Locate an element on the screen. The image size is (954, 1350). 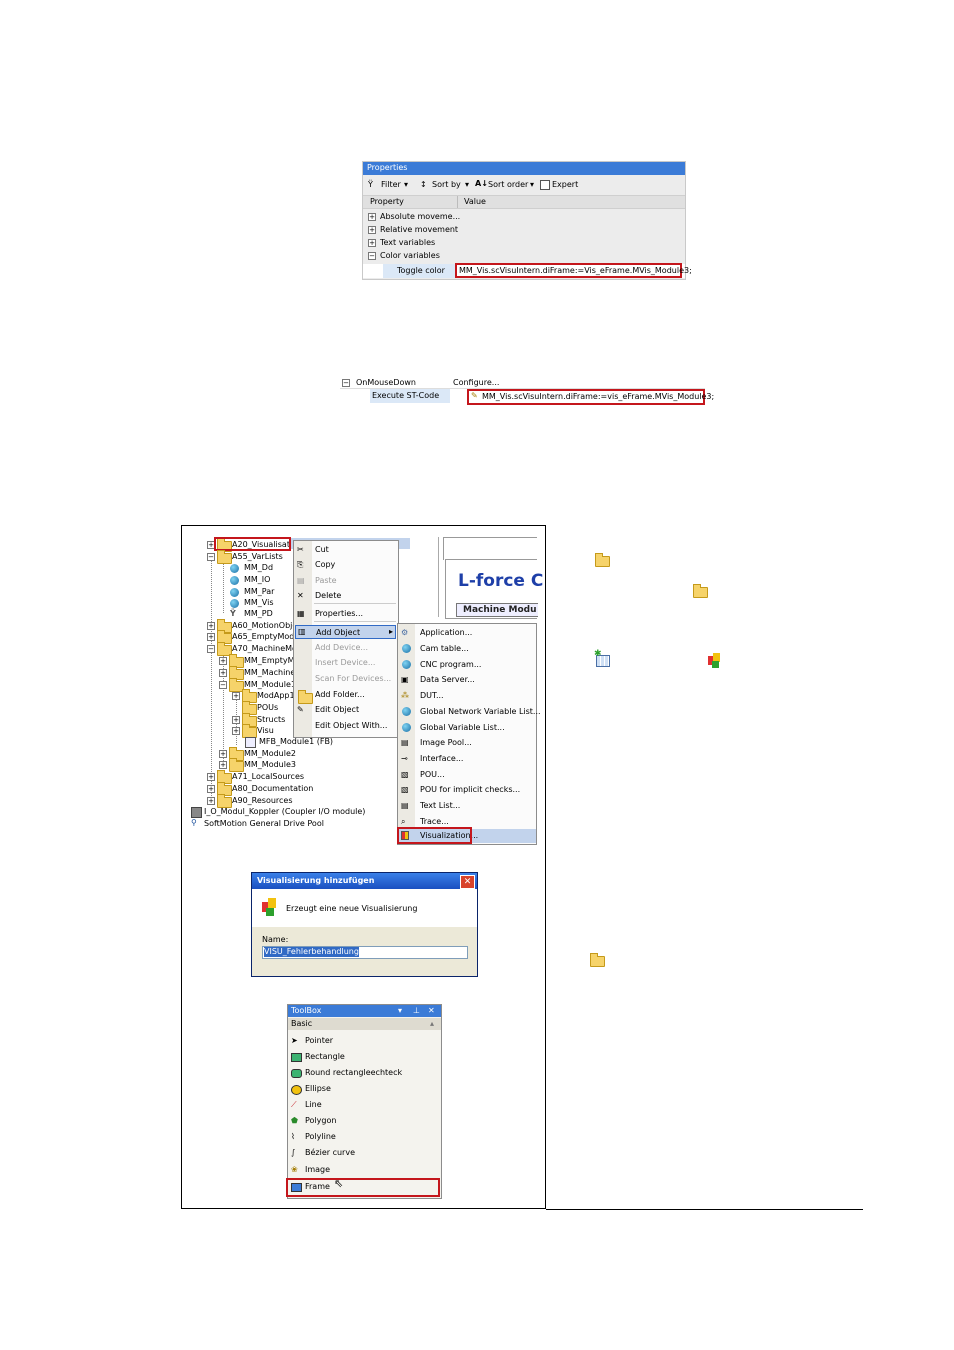
toolbox-ellipse: Ellipse is located at coordinates (318, 1089).